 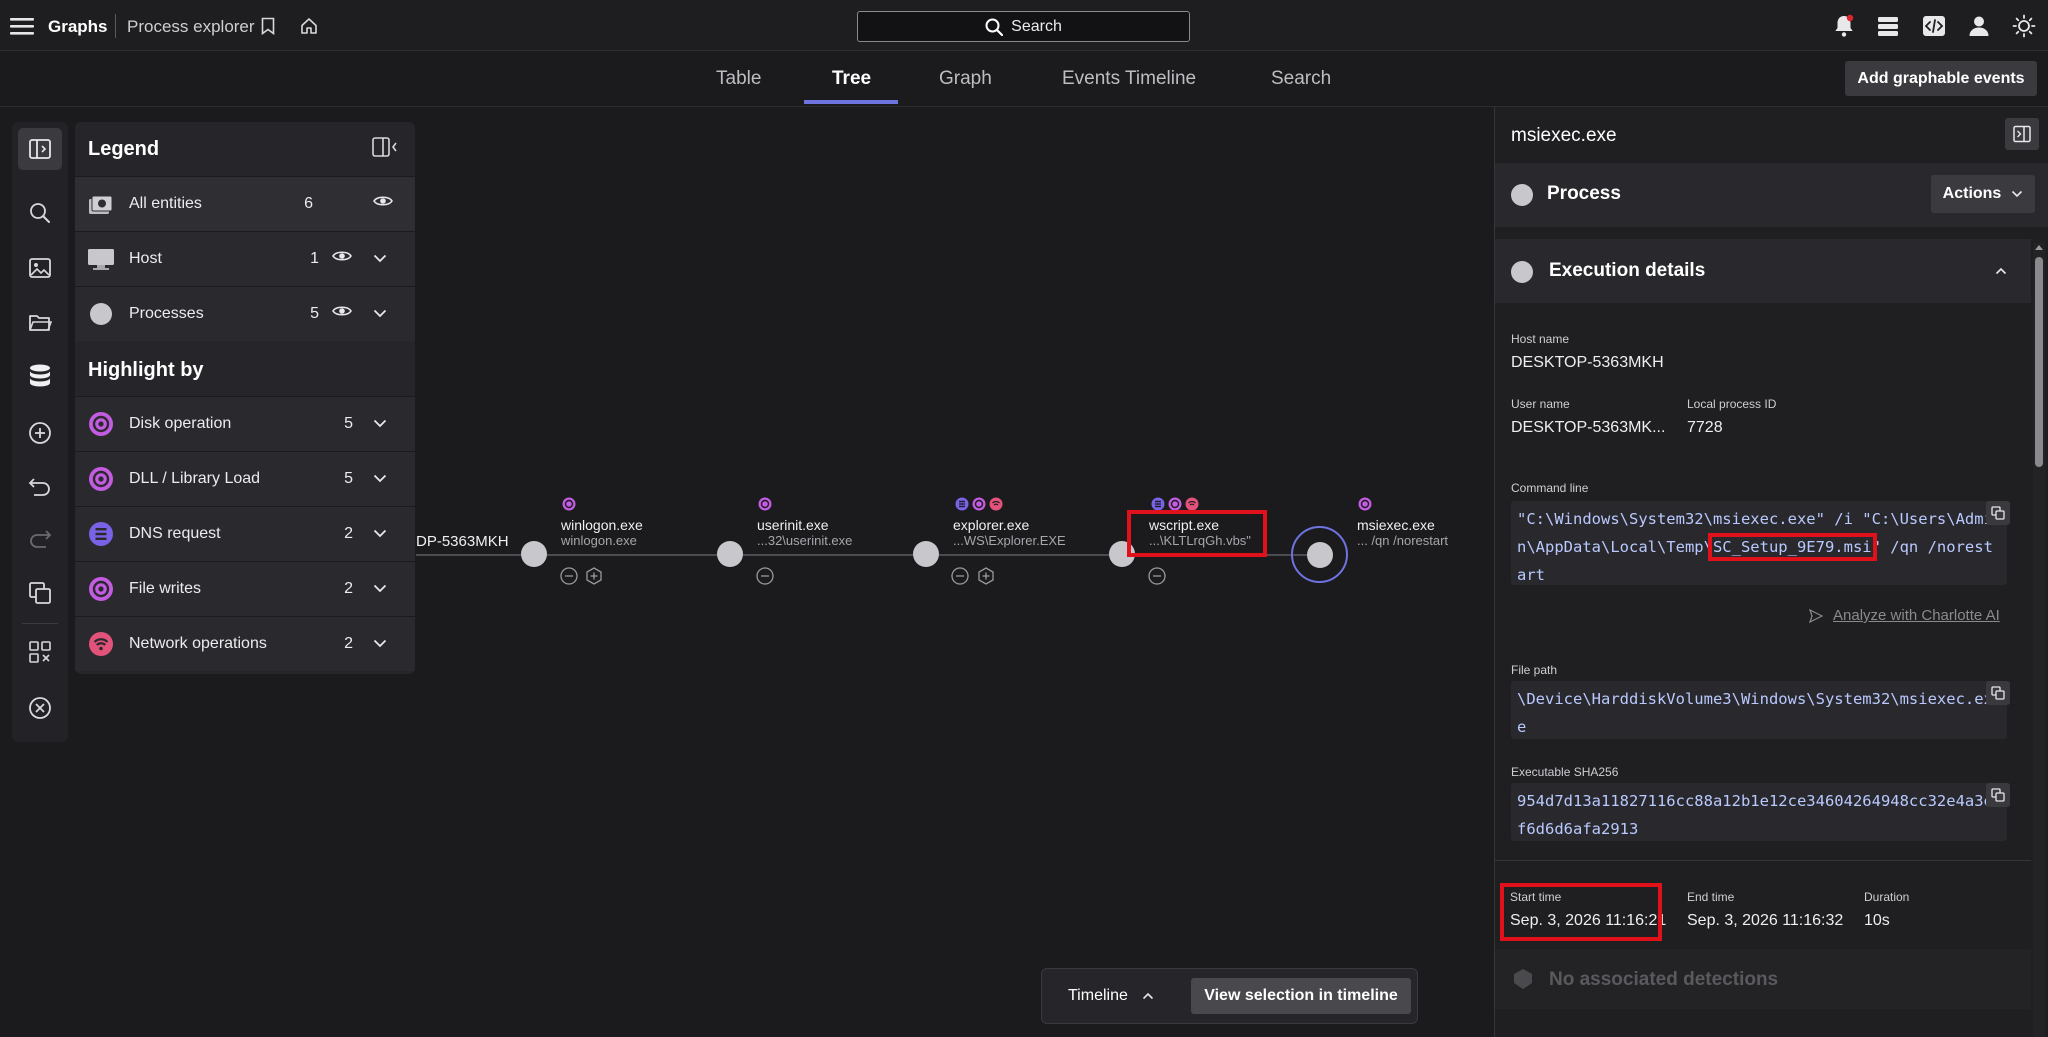 What do you see at coordinates (1934, 26) in the screenshot?
I see `developer-code-icon` at bounding box center [1934, 26].